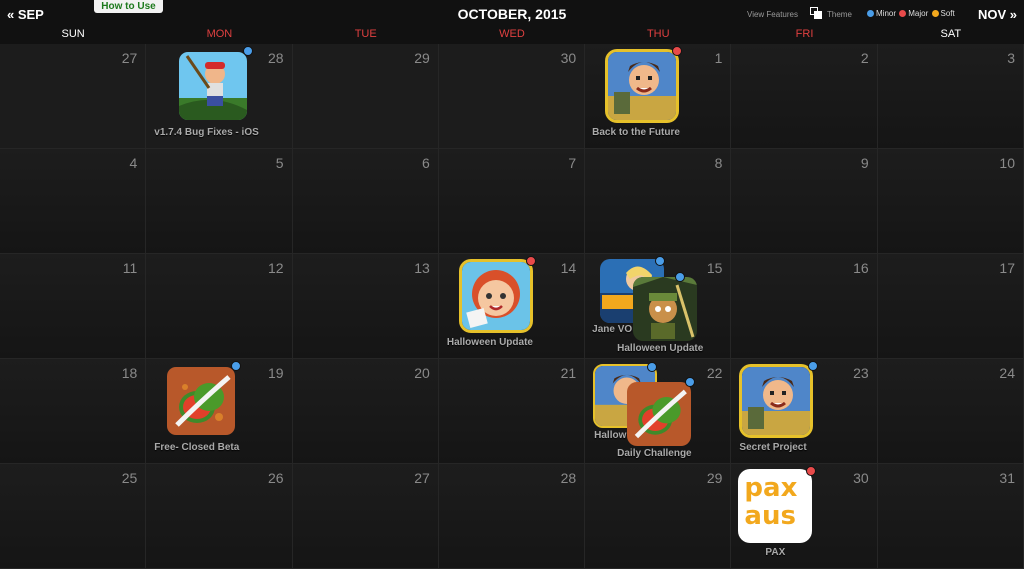  What do you see at coordinates (572, 163) in the screenshot?
I see `day-number: 7` at bounding box center [572, 163].